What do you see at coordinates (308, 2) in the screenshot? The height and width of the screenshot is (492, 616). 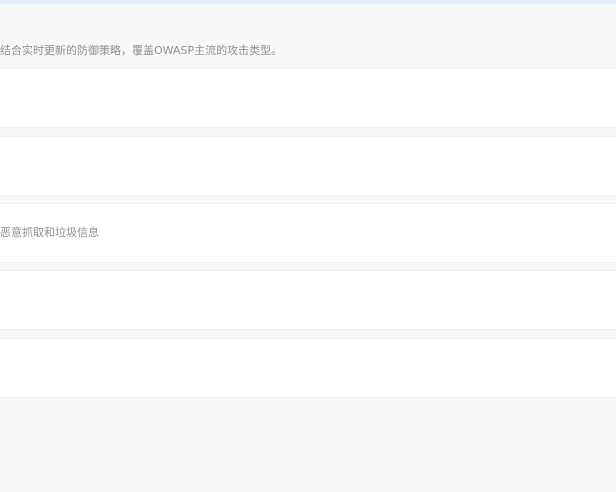 I see `top-divider-strip` at bounding box center [308, 2].